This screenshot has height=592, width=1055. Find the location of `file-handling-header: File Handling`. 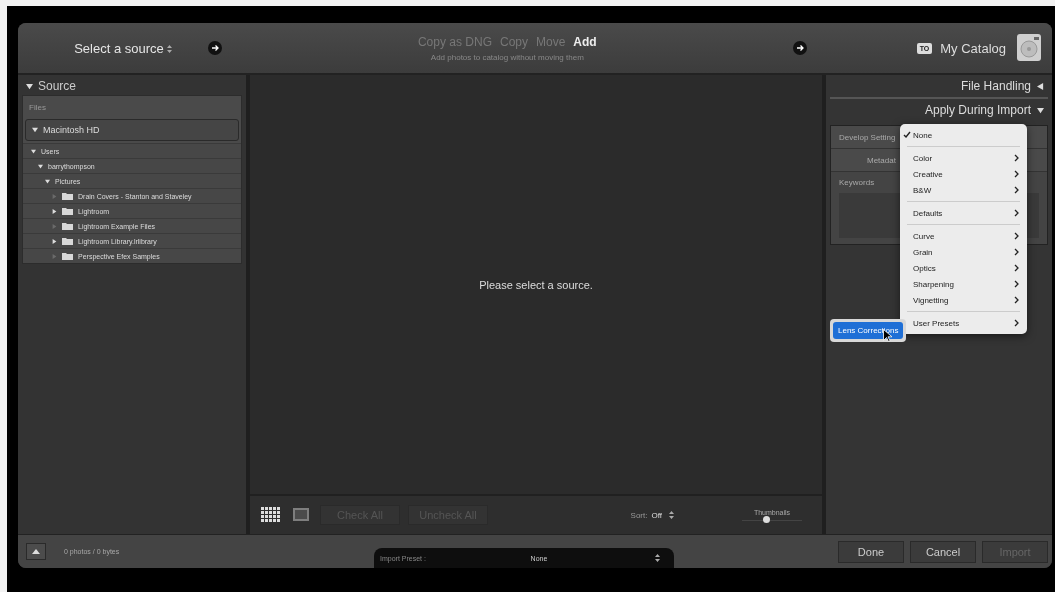

file-handling-header: File Handling is located at coordinates (995, 86).